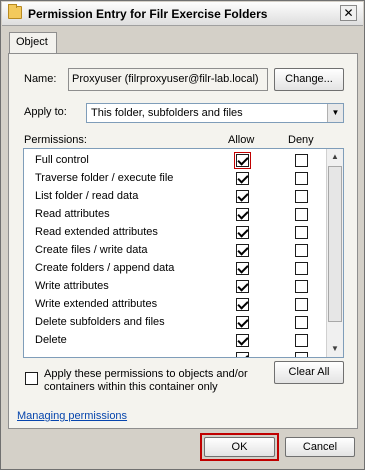 The image size is (365, 470). What do you see at coordinates (96, 304) in the screenshot?
I see `permission-label: Write extended attributes` at bounding box center [96, 304].